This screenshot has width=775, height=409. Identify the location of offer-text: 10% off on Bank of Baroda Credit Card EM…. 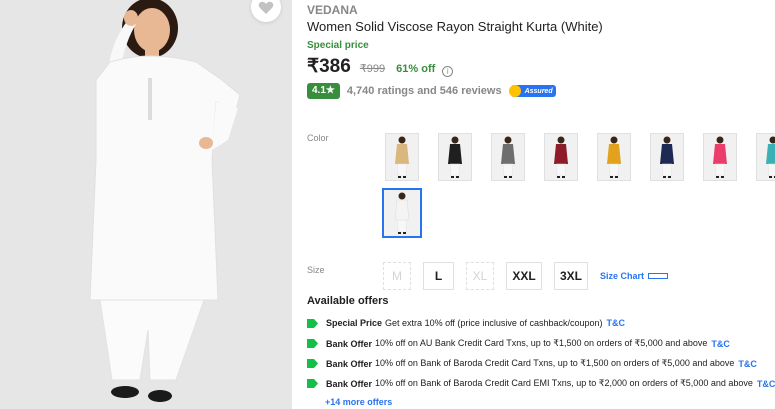
(564, 383).